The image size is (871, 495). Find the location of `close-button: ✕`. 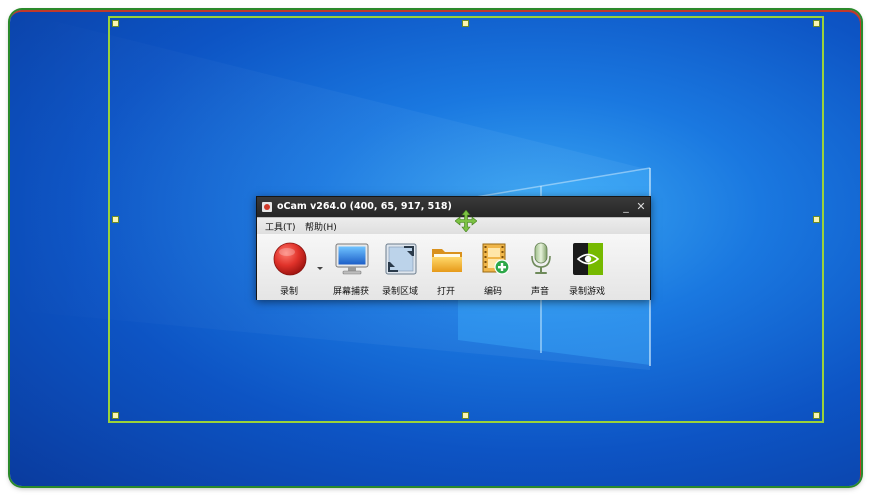

close-button: ✕ is located at coordinates (641, 206).